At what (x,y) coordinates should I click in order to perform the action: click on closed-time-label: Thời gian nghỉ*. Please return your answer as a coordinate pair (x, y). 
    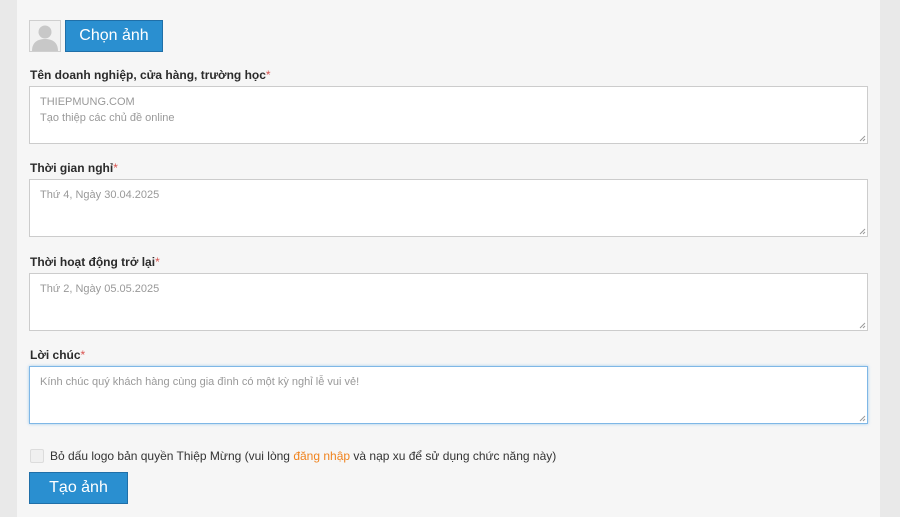
    Looking at the image, I should click on (74, 168).